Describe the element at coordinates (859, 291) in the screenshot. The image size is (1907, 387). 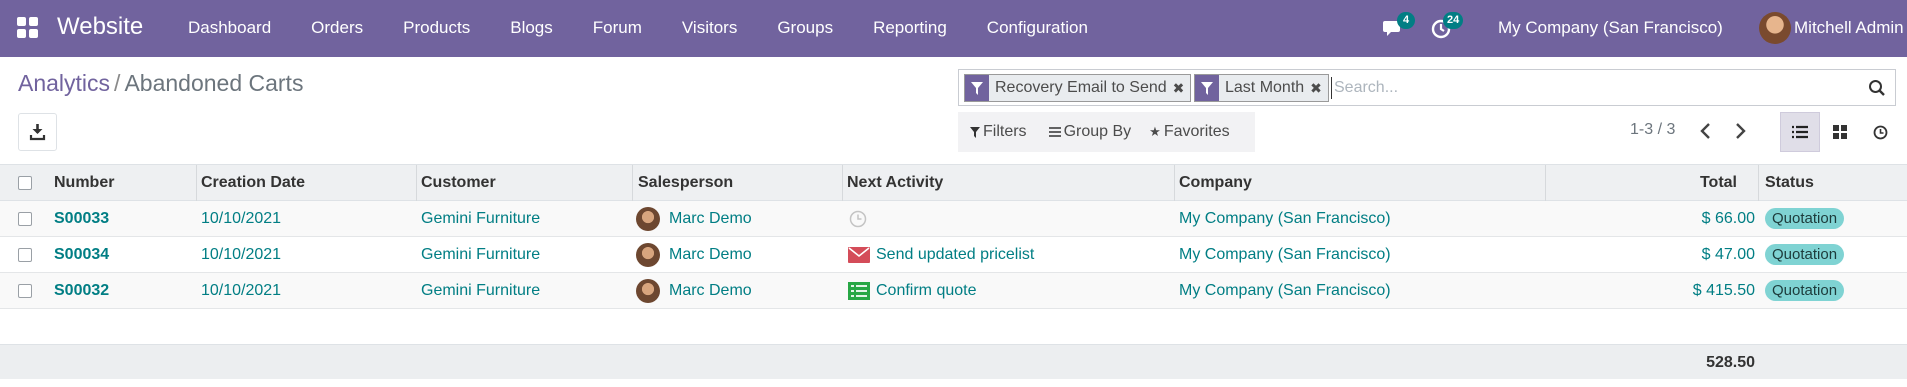
I see `list-check-icon` at that location.